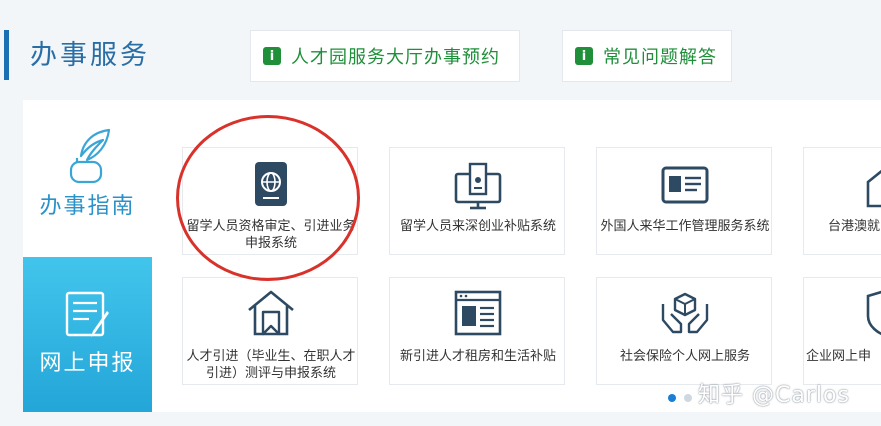 The width and height of the screenshot is (881, 426). What do you see at coordinates (90, 156) in the screenshot?
I see `quill-ink-icon` at bounding box center [90, 156].